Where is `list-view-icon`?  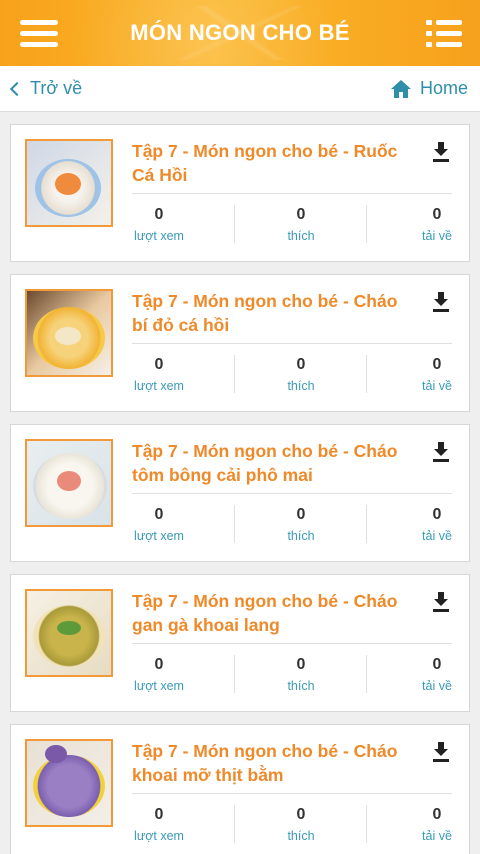 list-view-icon is located at coordinates (444, 34).